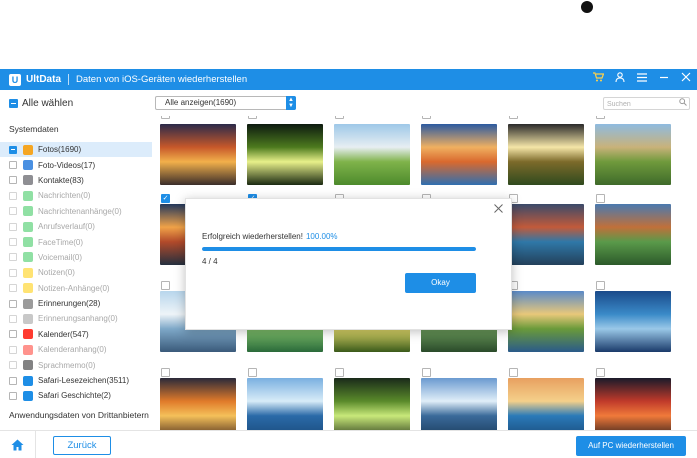 The width and height of the screenshot is (697, 458). I want to click on back-button: Zurück, so click(82, 445).